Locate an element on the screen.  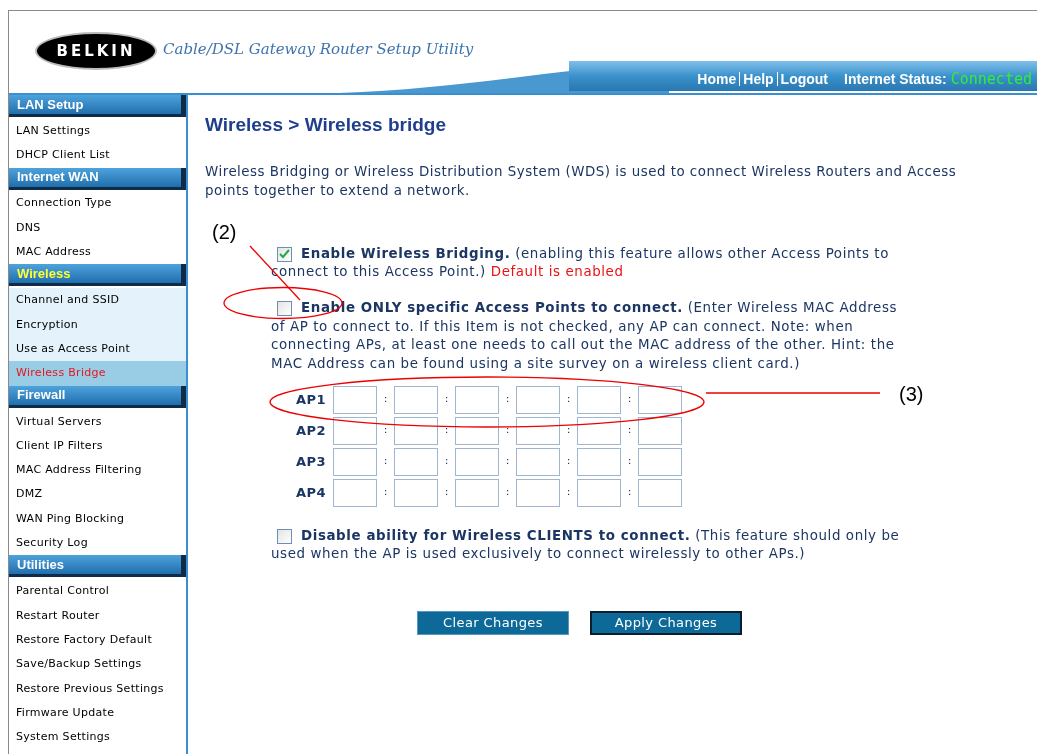
page-title: Wireless > Wireless bridge is located at coordinates (326, 125).